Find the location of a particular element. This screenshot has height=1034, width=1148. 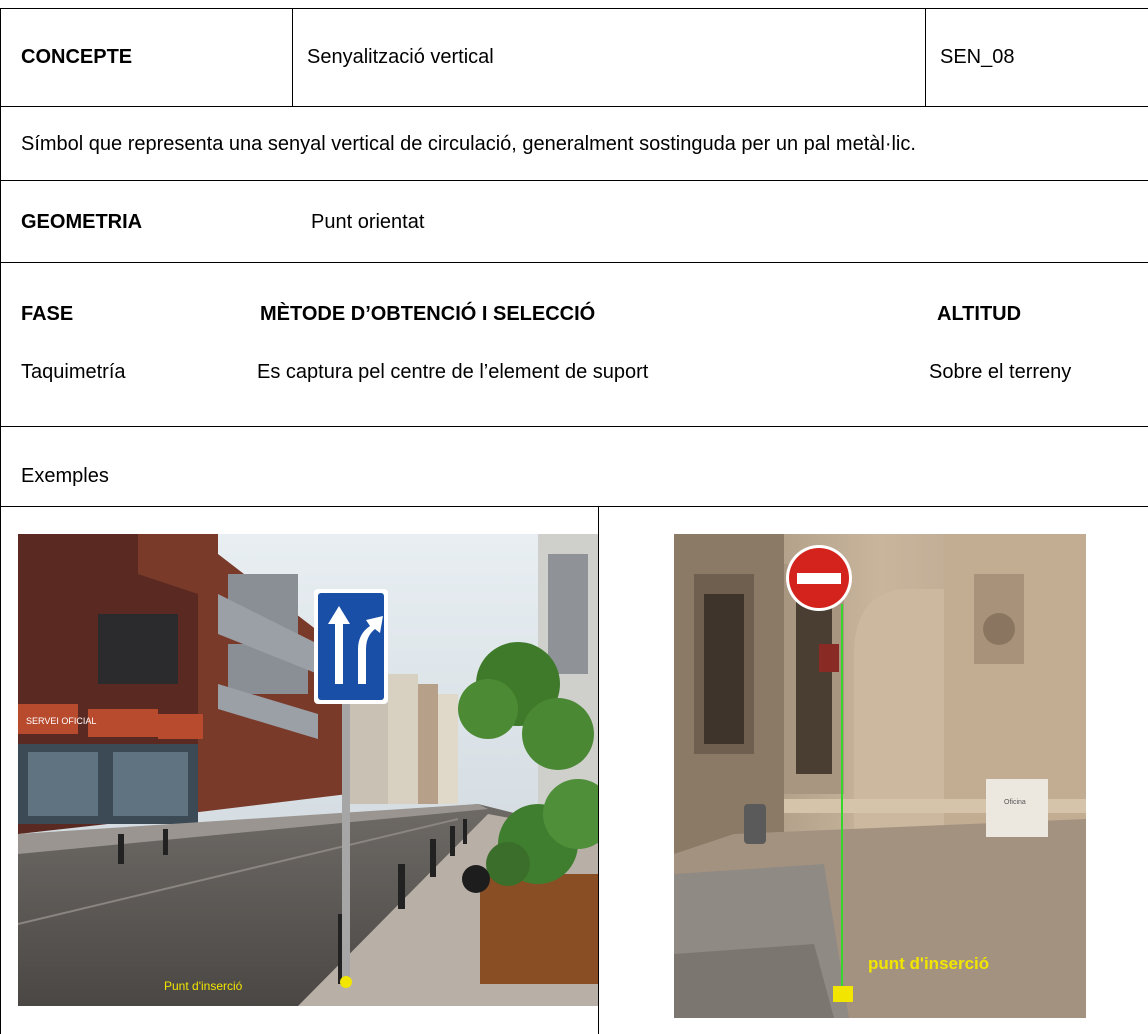

examples-divider is located at coordinates (598, 770).